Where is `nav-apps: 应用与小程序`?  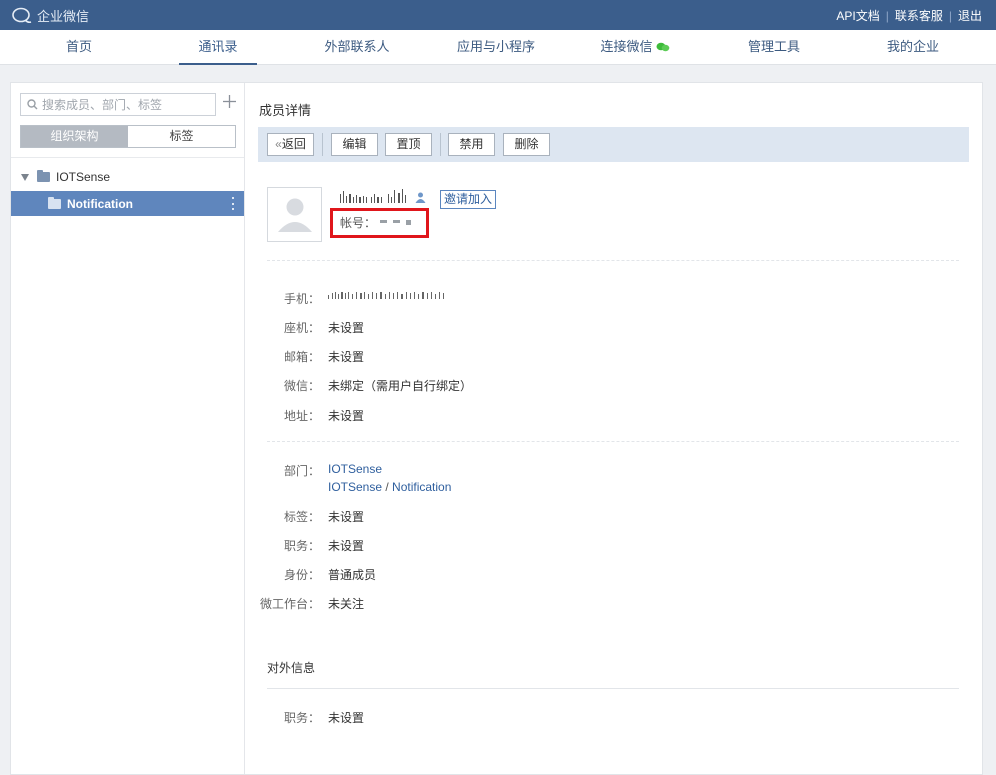 nav-apps: 应用与小程序 is located at coordinates (496, 47).